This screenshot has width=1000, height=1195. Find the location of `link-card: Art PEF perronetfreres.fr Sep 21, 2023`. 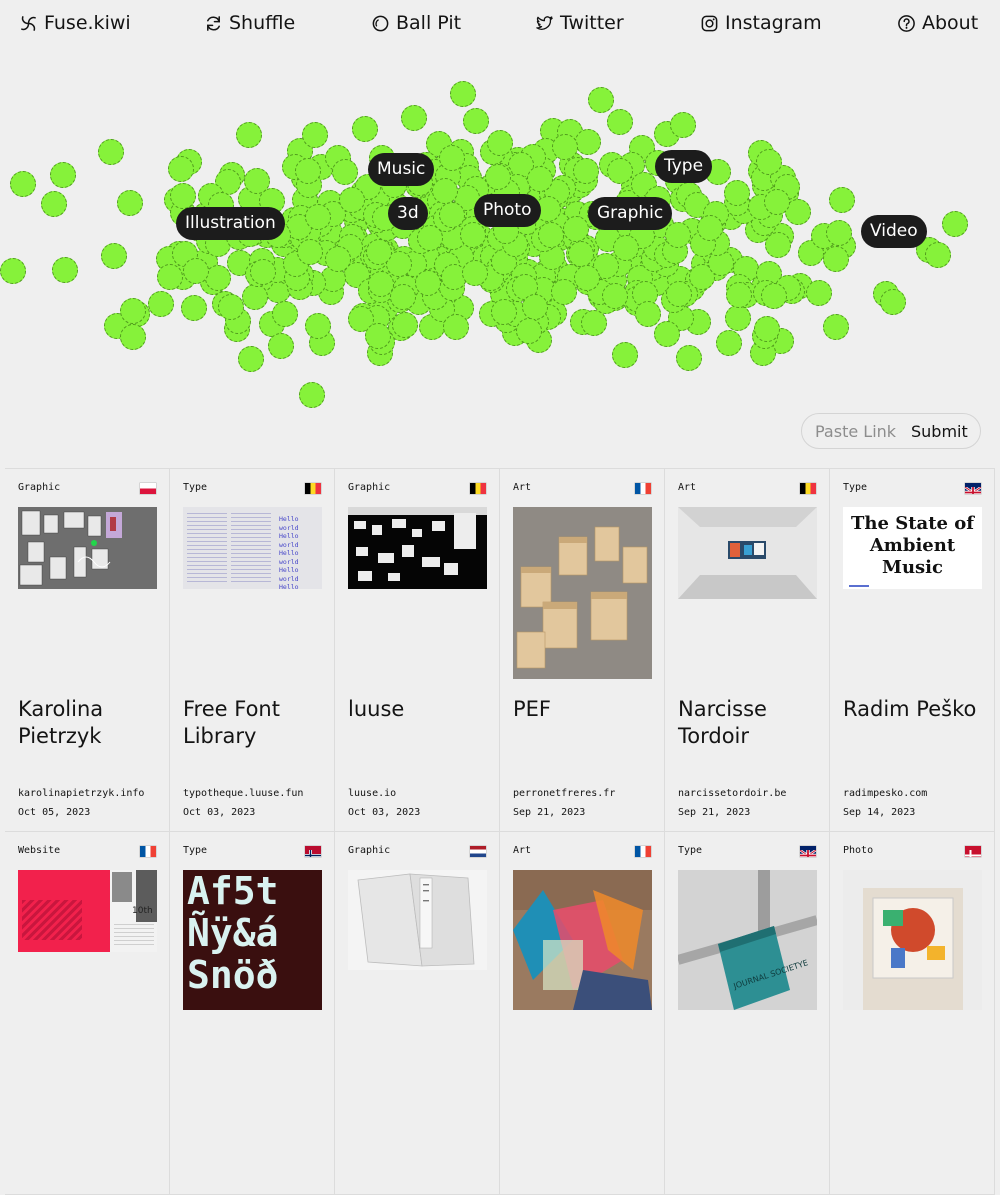

link-card: Art PEF perronetfreres.fr Sep 21, 2023 is located at coordinates (582, 650).